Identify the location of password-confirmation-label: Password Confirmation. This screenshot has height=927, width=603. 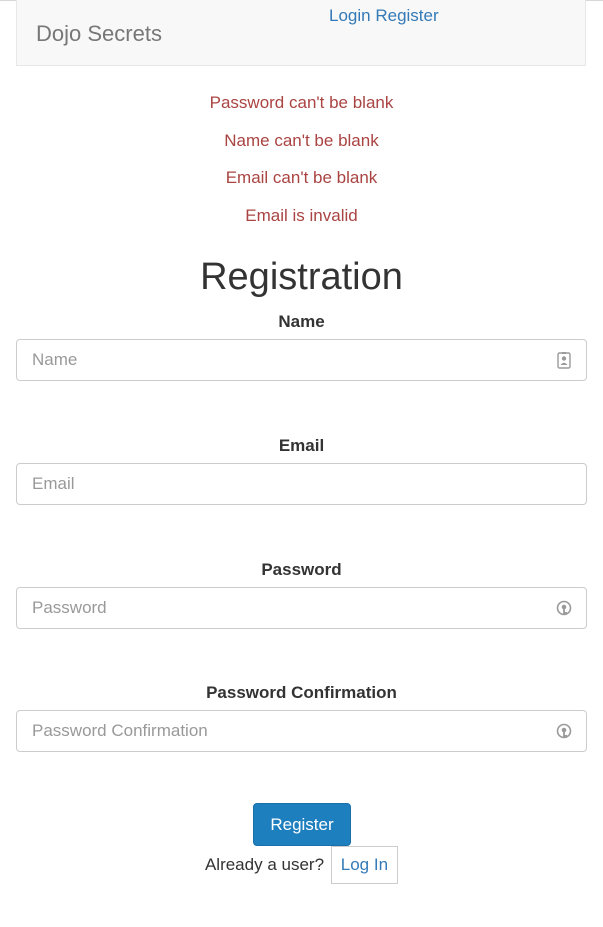
(301, 692).